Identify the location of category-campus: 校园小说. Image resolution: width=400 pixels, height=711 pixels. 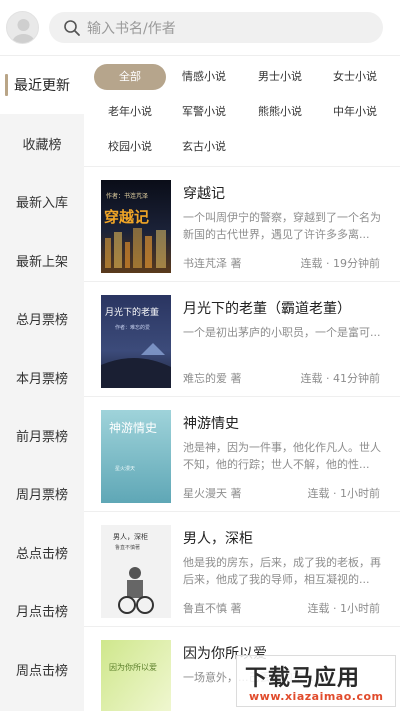
(130, 147).